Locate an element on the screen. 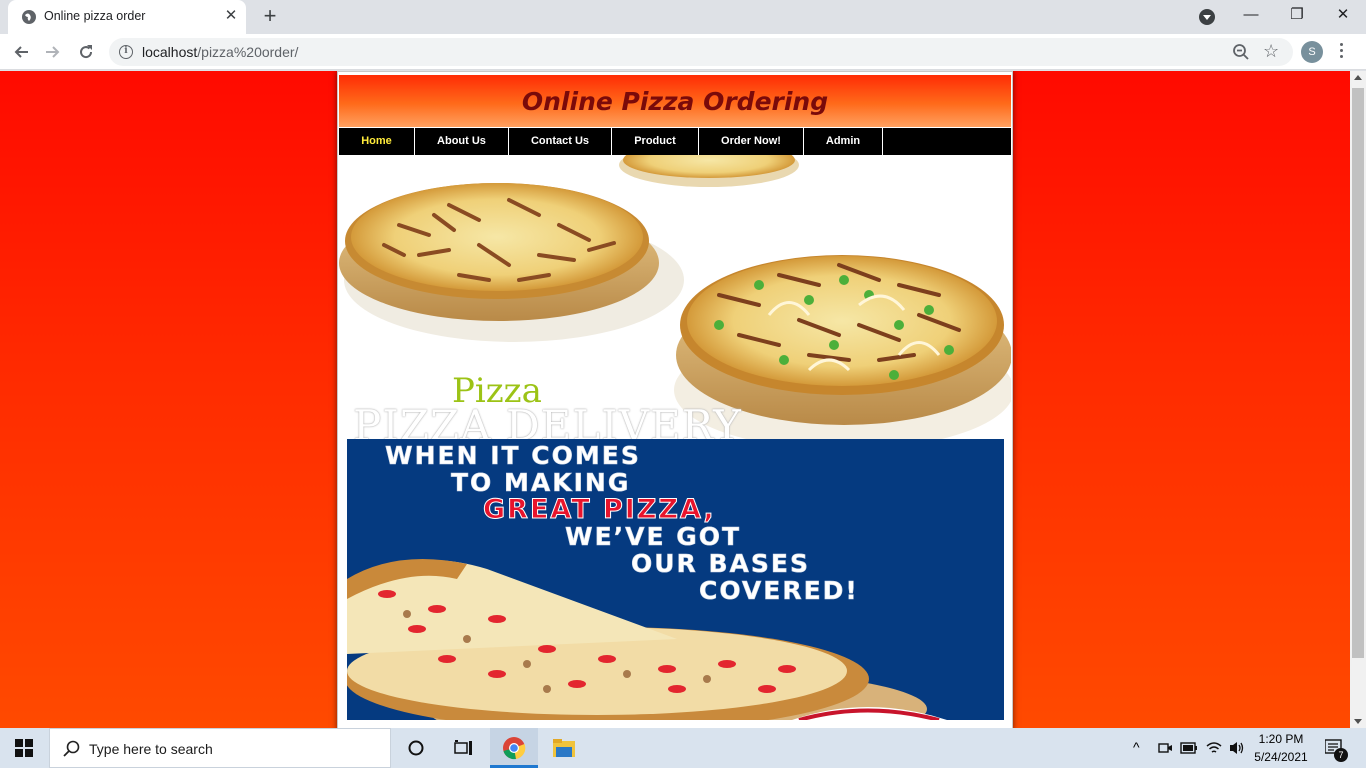 Image resolution: width=1366 pixels, height=768 pixels. task-view-button is located at coordinates (464, 748).